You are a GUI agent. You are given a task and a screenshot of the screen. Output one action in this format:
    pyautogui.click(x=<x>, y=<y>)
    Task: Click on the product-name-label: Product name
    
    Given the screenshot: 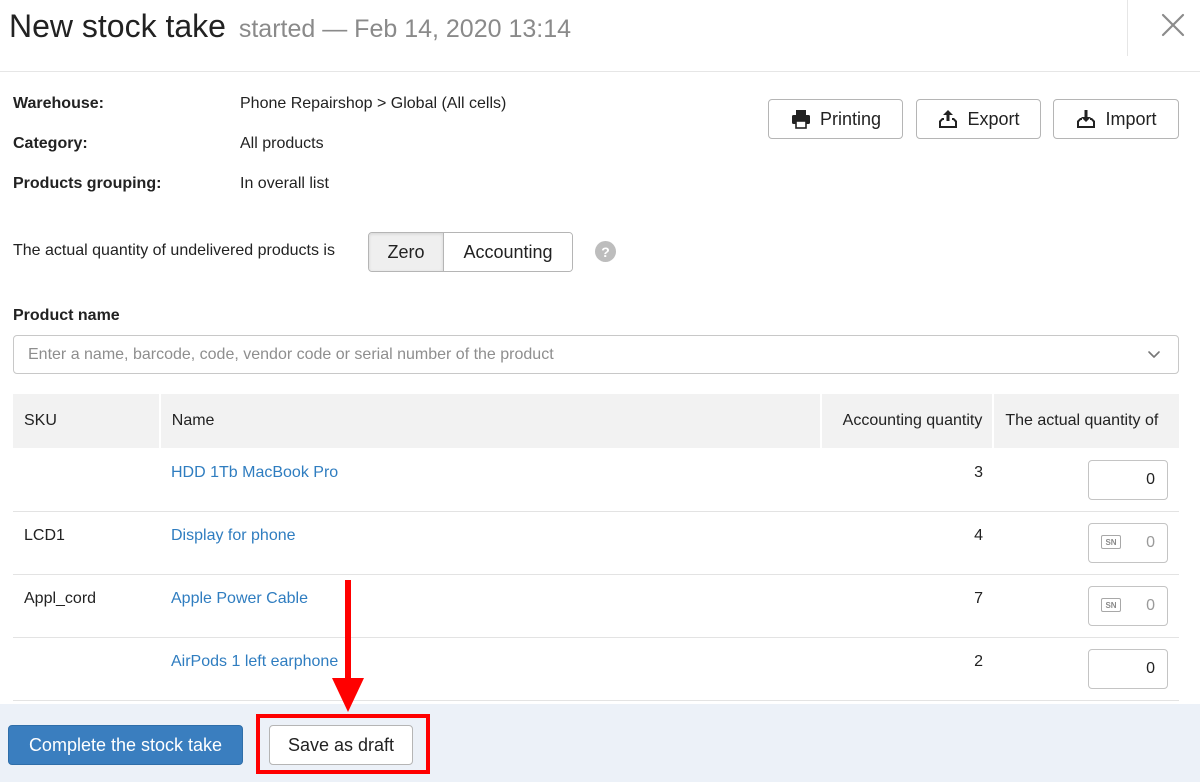 What is the action you would take?
    pyautogui.click(x=66, y=315)
    